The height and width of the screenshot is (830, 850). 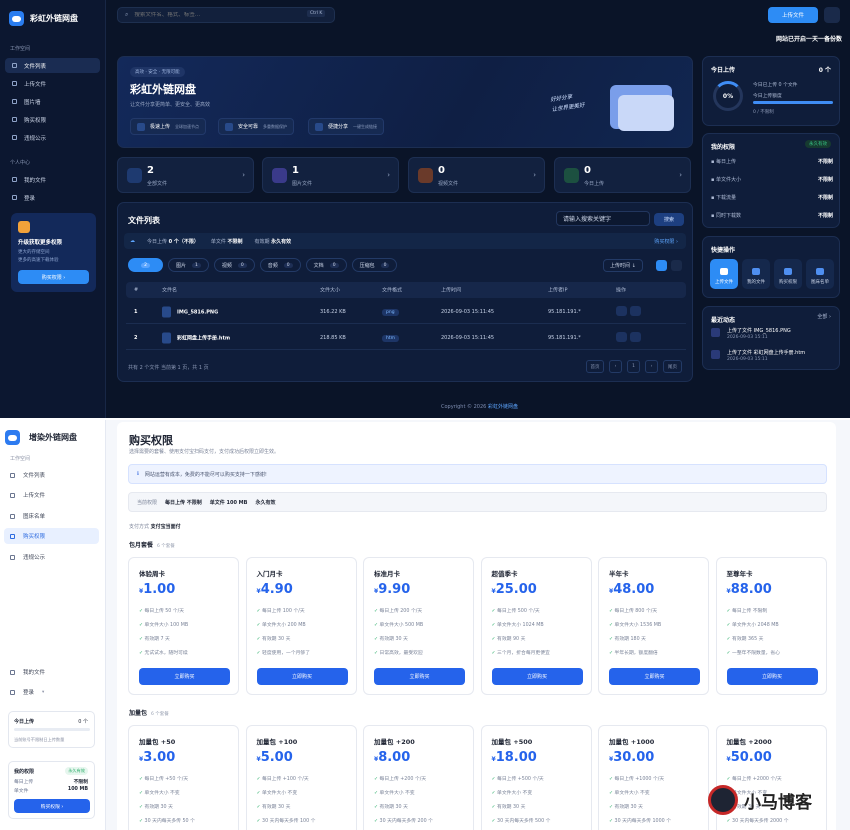 What do you see at coordinates (400, 778) in the screenshot?
I see `plan-feature: 每日上传 +200 个/天` at bounding box center [400, 778].